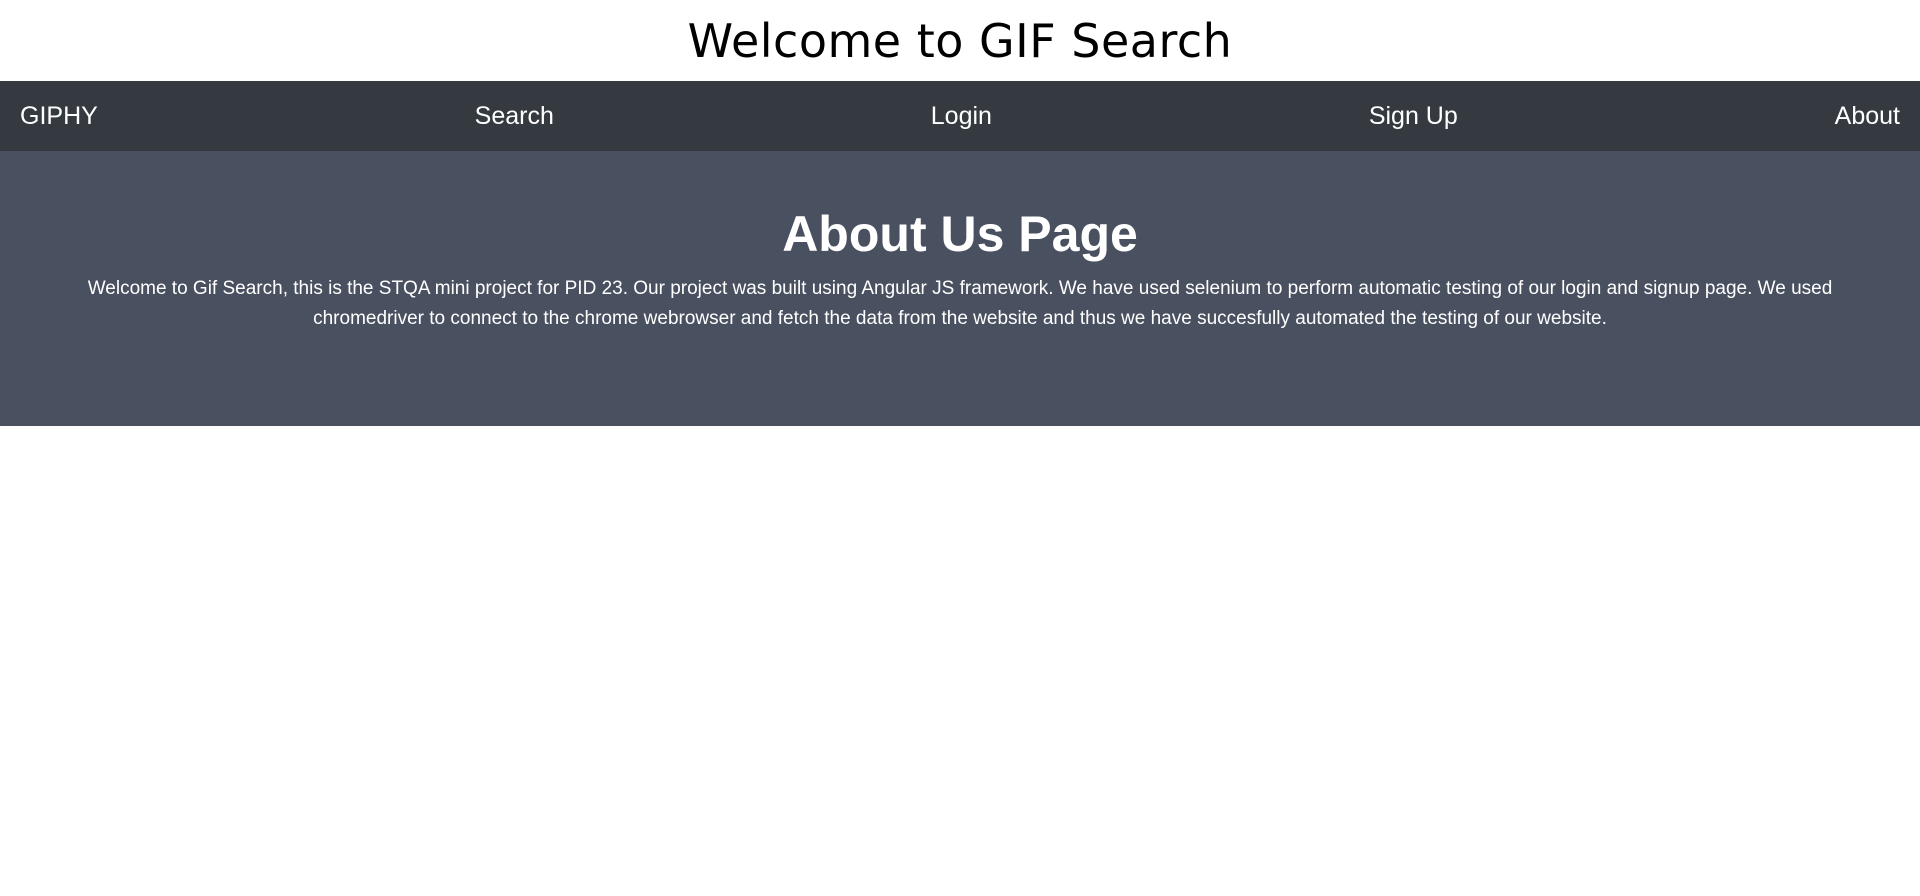  I want to click on nav-item-search: Search, so click(514, 116).